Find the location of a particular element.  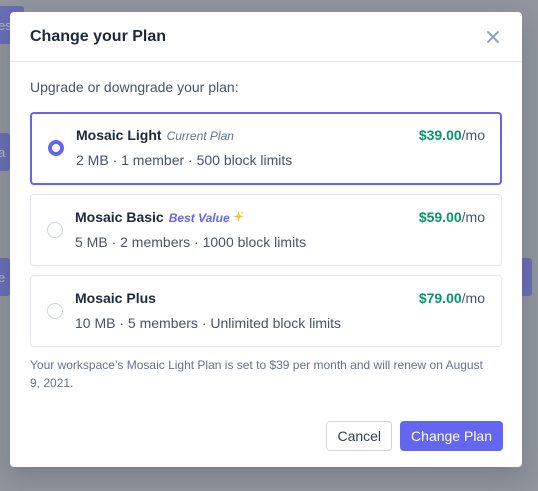

plan-name: Mosaic Light is located at coordinates (119, 135).